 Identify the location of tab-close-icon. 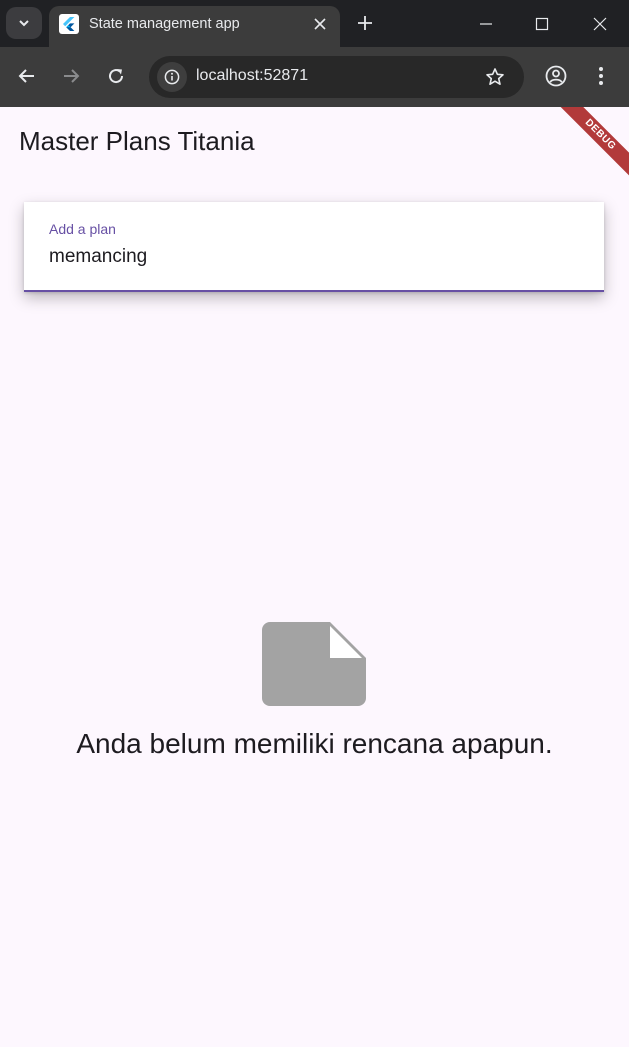
(320, 24).